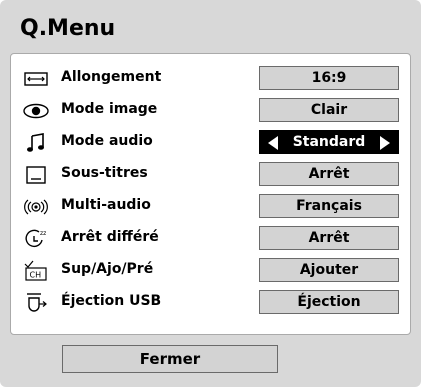 The height and width of the screenshot is (387, 421). Describe the element at coordinates (36, 143) in the screenshot. I see `music-note-icon` at that location.